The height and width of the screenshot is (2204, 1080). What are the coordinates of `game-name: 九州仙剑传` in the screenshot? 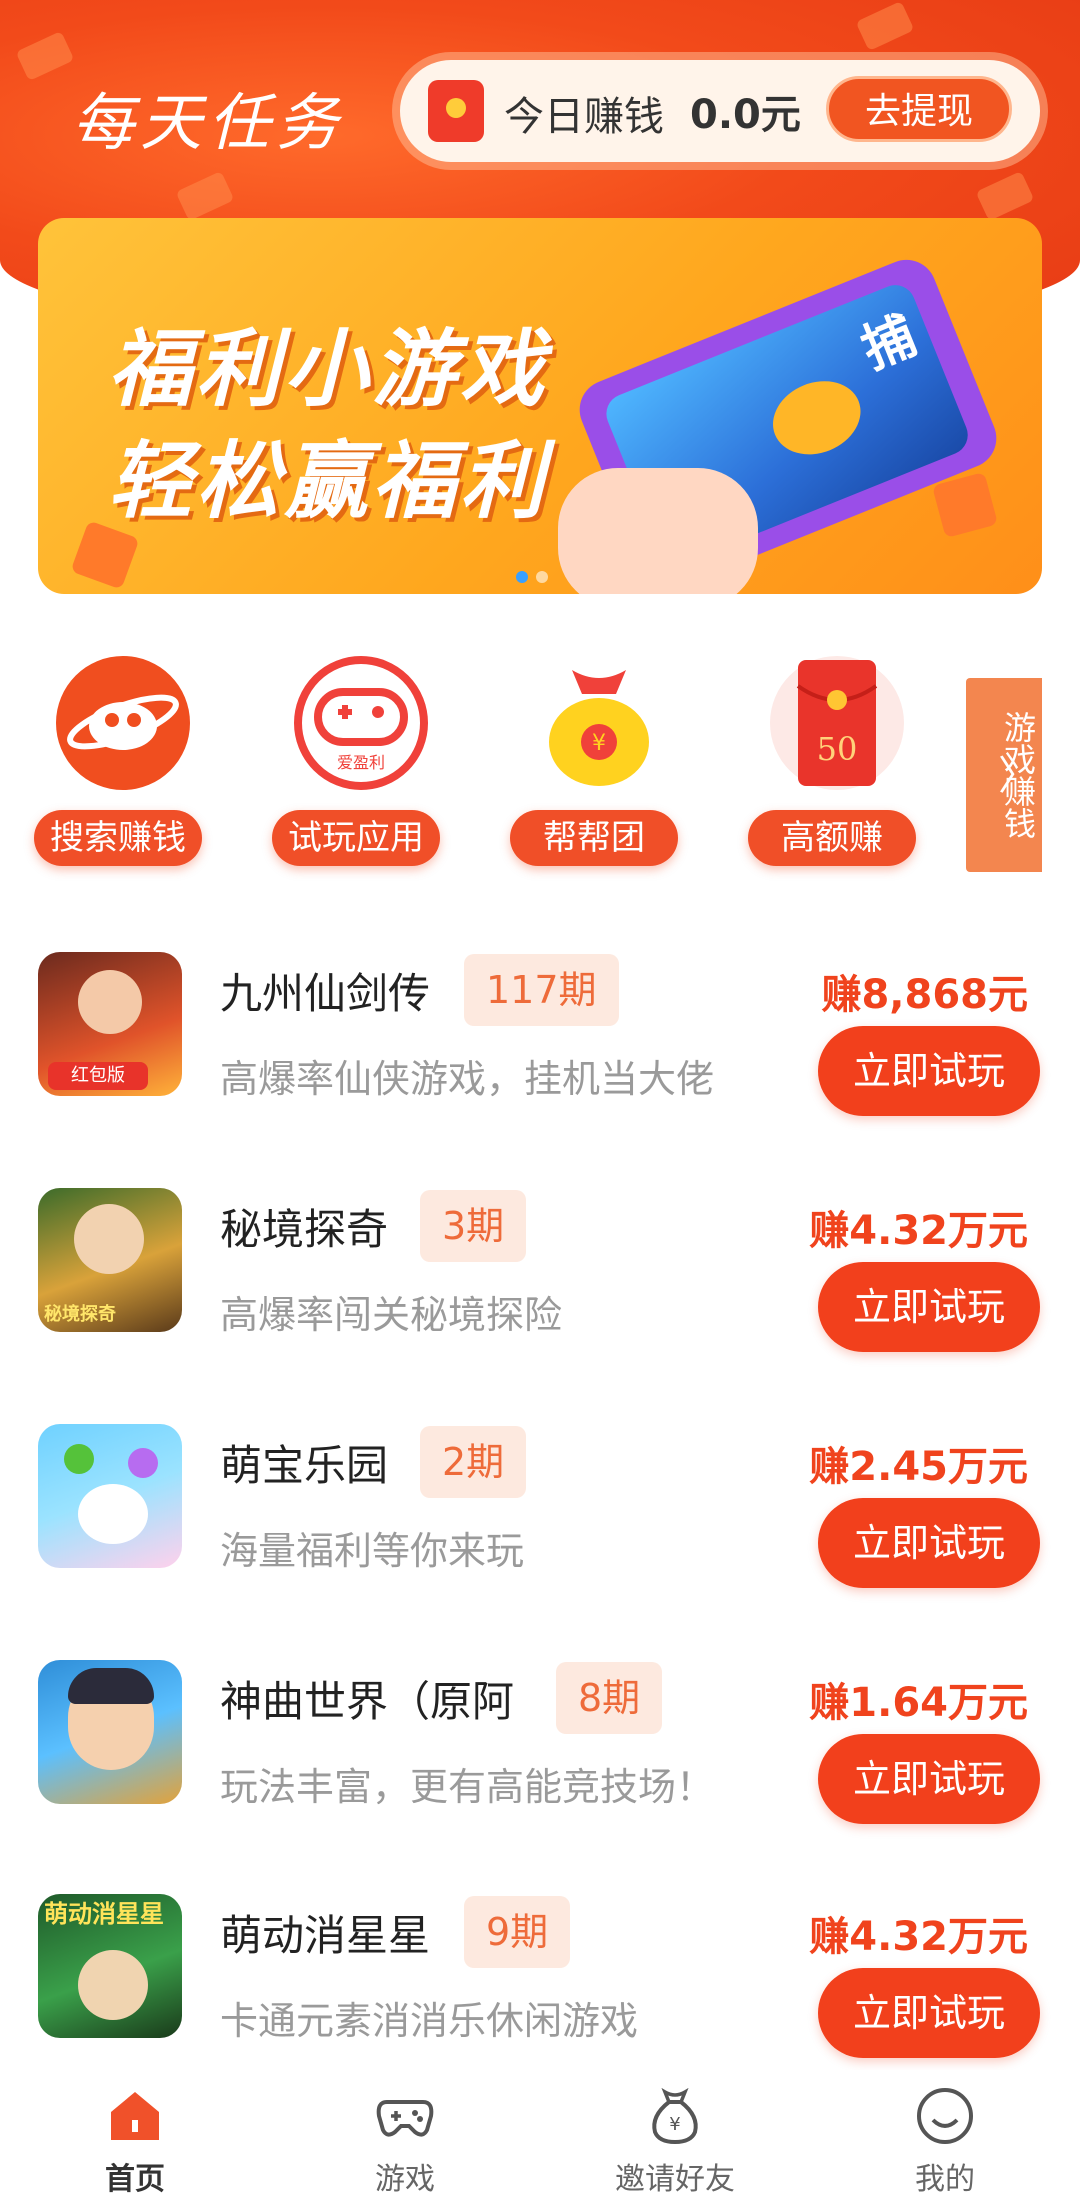 It's located at (325, 993).